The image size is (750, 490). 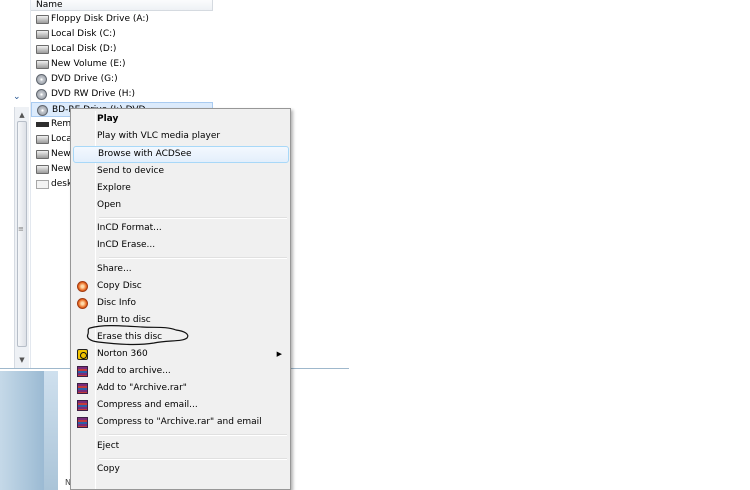 What do you see at coordinates (51, 430) in the screenshot?
I see `window-border-strip` at bounding box center [51, 430].